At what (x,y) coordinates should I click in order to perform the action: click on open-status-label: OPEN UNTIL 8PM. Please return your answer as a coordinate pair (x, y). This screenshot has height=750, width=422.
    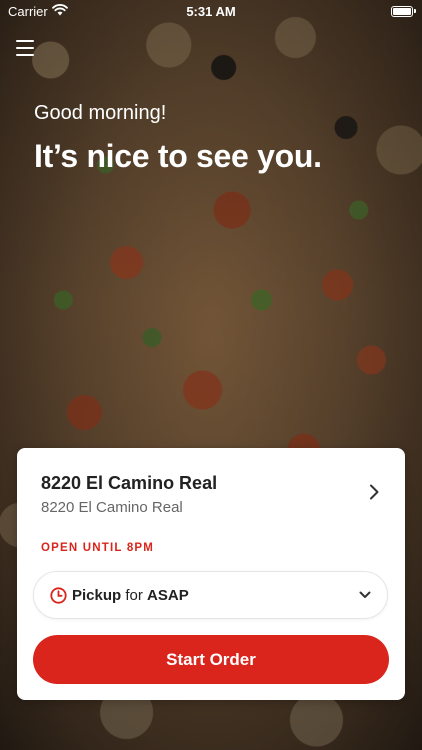
    Looking at the image, I should click on (98, 548).